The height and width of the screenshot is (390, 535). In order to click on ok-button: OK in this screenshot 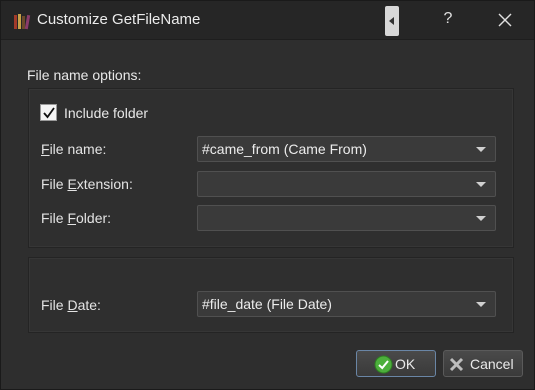, I will do `click(396, 363)`.